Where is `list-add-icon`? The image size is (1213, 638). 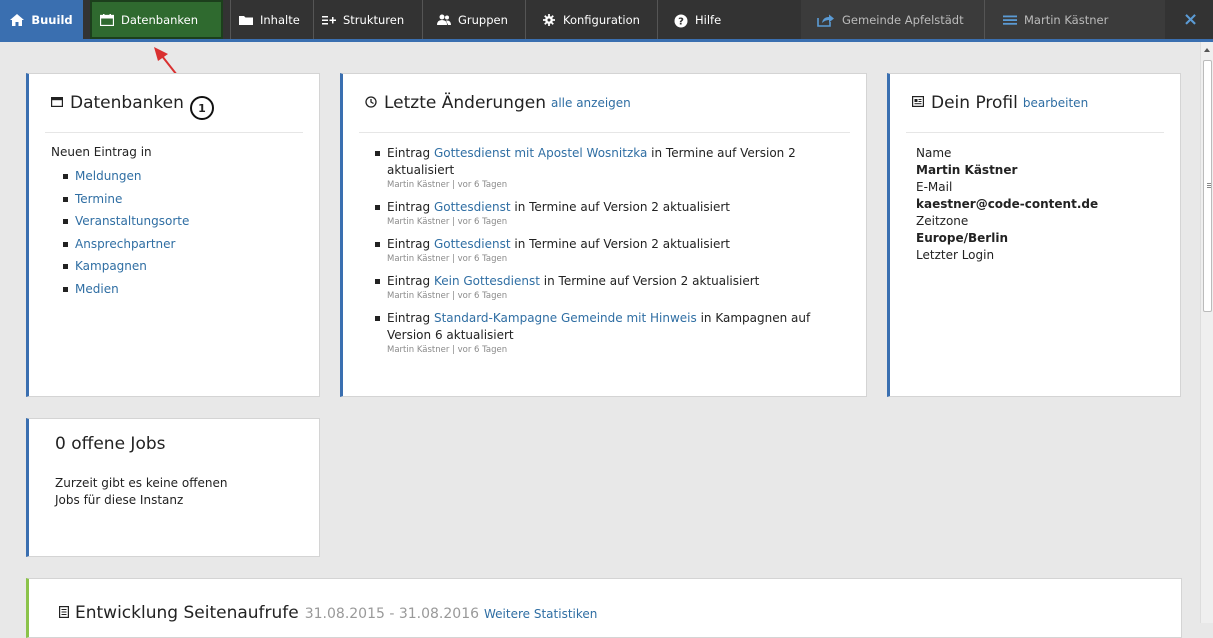 list-add-icon is located at coordinates (329, 20).